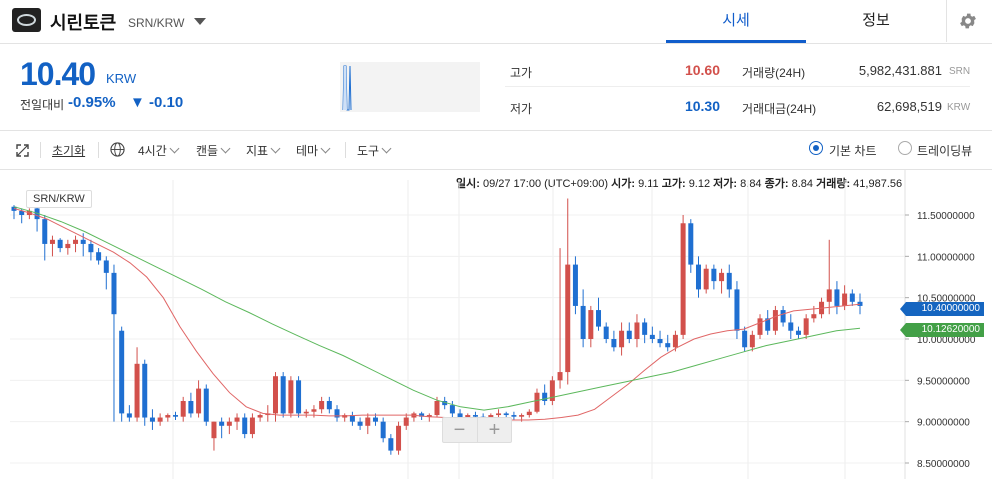 The height and width of the screenshot is (484, 992). Describe the element at coordinates (152, 151) in the screenshot. I see `interval-label: 4시간` at that location.